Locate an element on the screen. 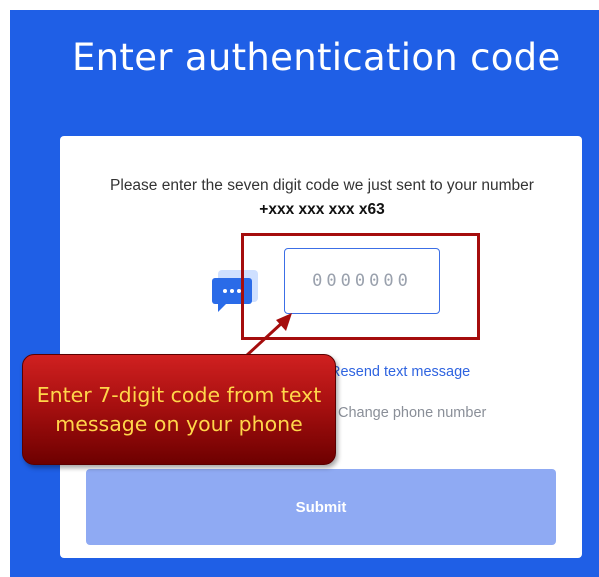  phone-number: +xxx xxx xxx x63 is located at coordinates (322, 209).